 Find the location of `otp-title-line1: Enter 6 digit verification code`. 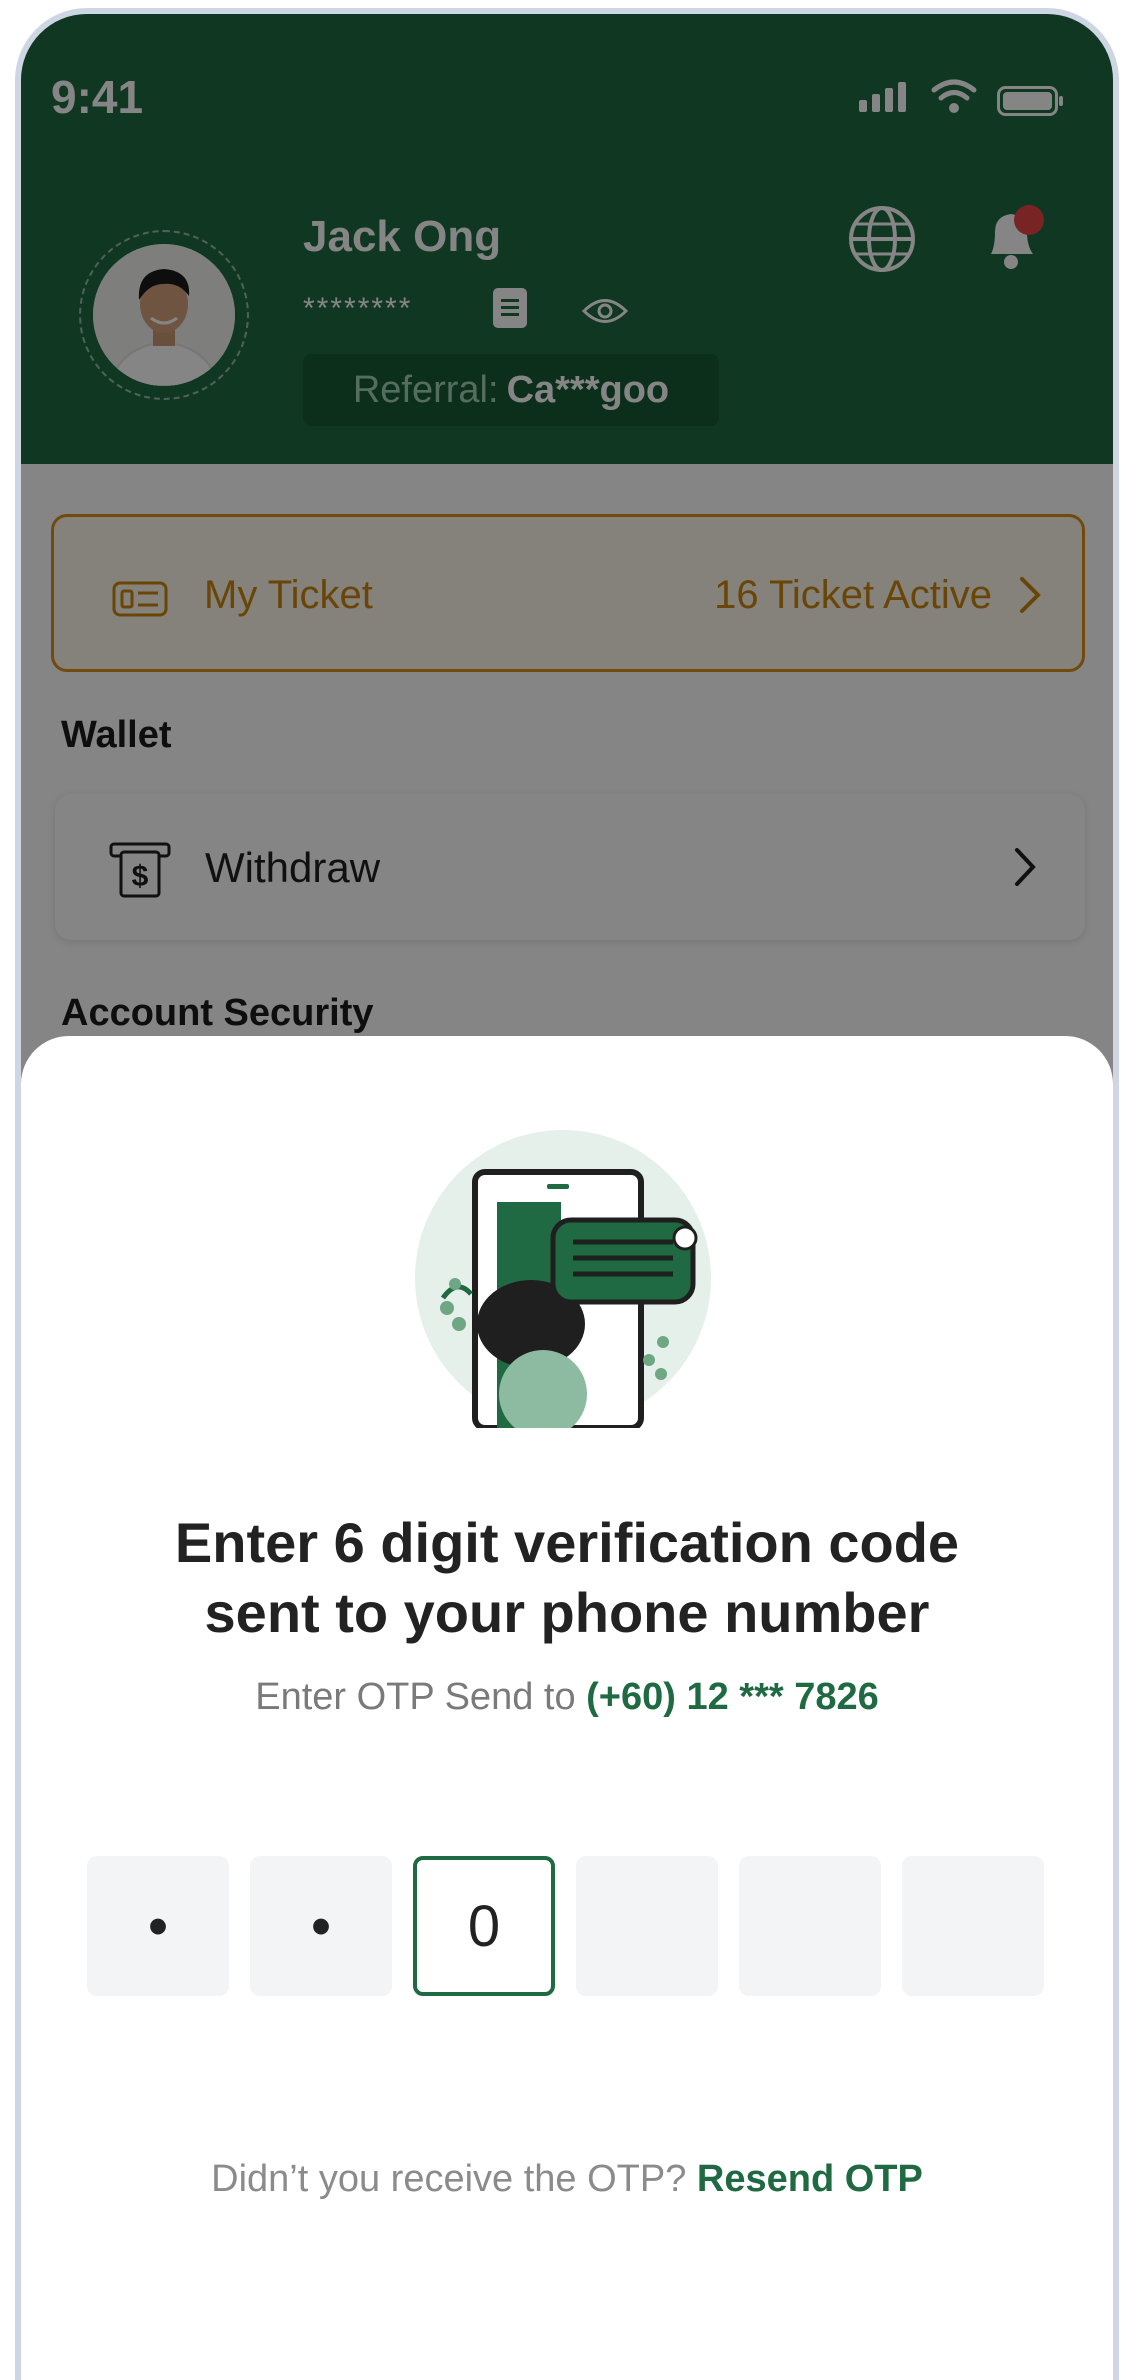

otp-title-line1: Enter 6 digit verification code is located at coordinates (567, 1542).